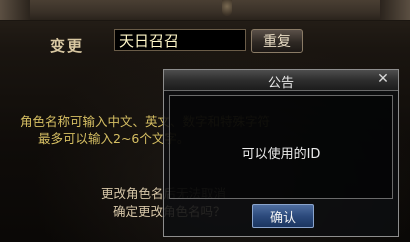 This screenshot has width=410, height=242. I want to click on change-label: 变更, so click(67, 46).